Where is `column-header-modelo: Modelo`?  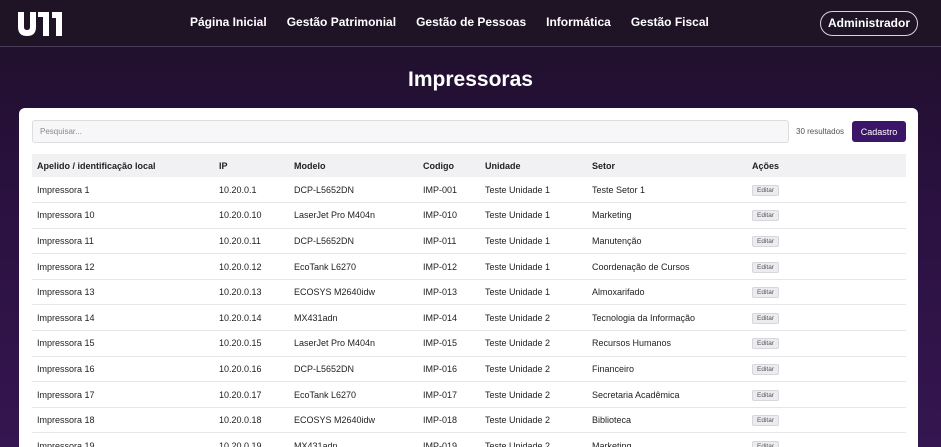
column-header-modelo: Modelo is located at coordinates (353, 165).